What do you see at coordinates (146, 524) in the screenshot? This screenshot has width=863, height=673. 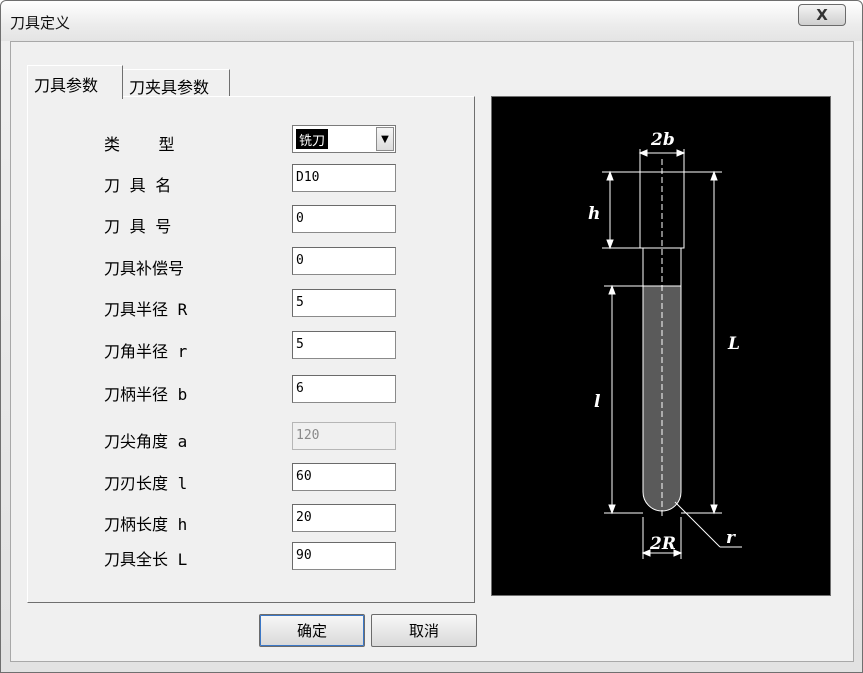 I see `shank-length-label: 刀柄长度 h` at bounding box center [146, 524].